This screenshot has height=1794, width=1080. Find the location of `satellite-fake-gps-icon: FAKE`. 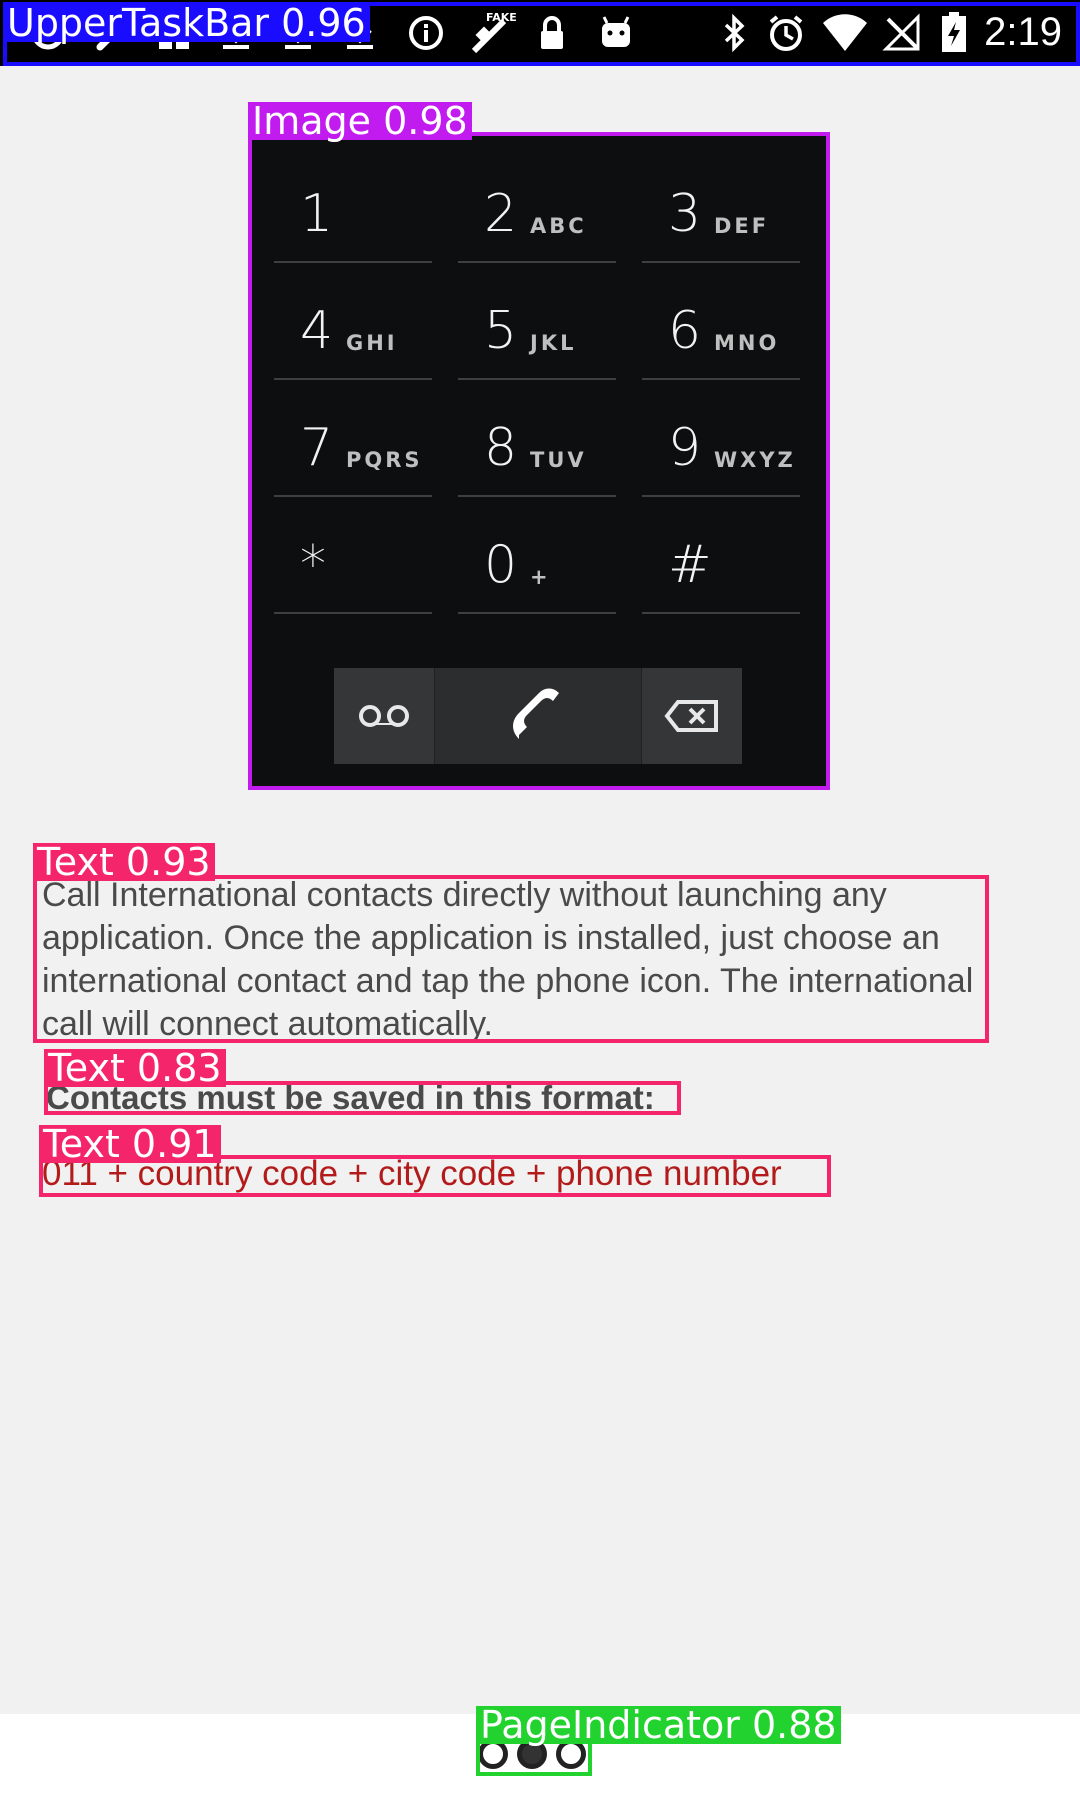

satellite-fake-gps-icon: FAKE is located at coordinates (490, 33).